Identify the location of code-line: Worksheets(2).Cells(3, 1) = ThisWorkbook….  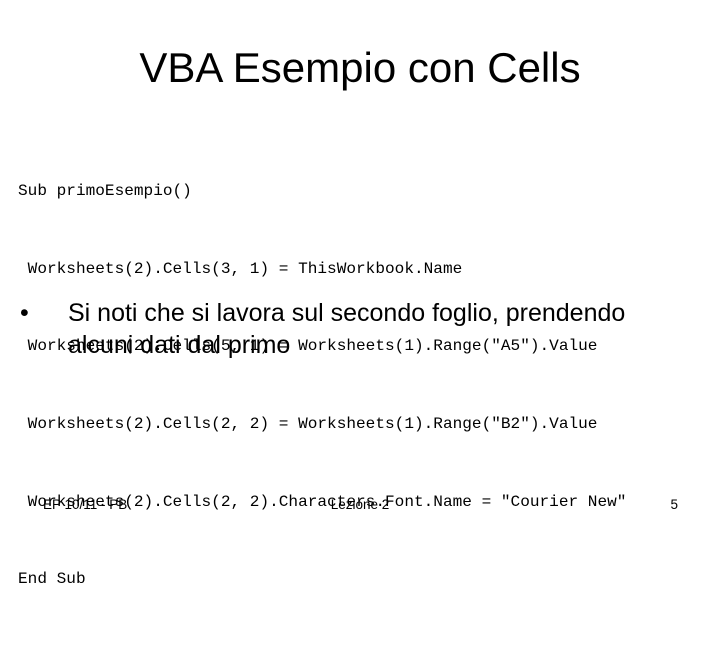
(240, 268).